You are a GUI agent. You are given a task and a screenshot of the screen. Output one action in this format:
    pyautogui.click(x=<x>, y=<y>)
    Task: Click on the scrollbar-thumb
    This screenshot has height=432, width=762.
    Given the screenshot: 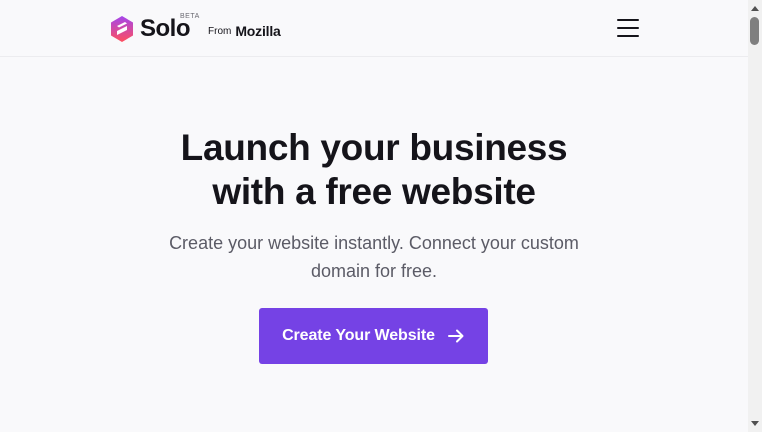 What is the action you would take?
    pyautogui.click(x=754, y=31)
    